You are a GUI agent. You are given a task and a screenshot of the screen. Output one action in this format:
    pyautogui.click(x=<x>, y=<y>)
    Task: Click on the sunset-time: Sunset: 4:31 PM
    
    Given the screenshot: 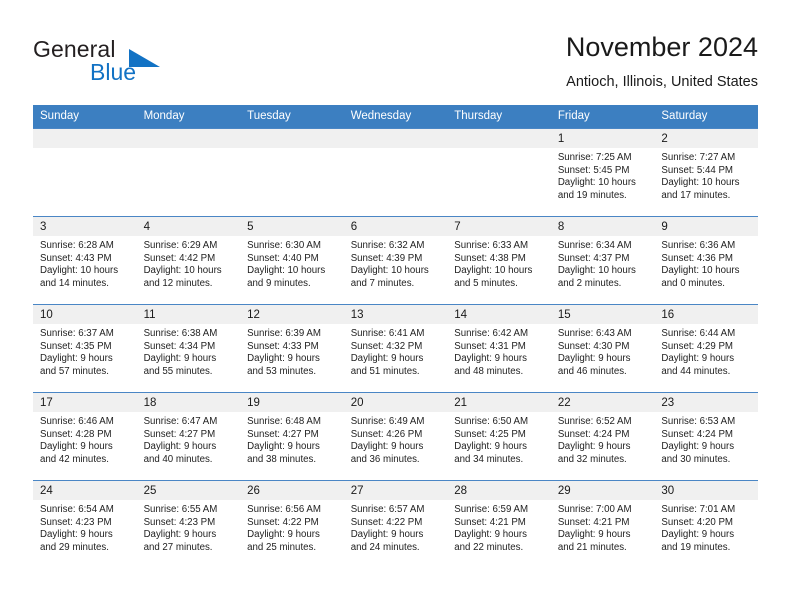 What is the action you would take?
    pyautogui.click(x=490, y=346)
    